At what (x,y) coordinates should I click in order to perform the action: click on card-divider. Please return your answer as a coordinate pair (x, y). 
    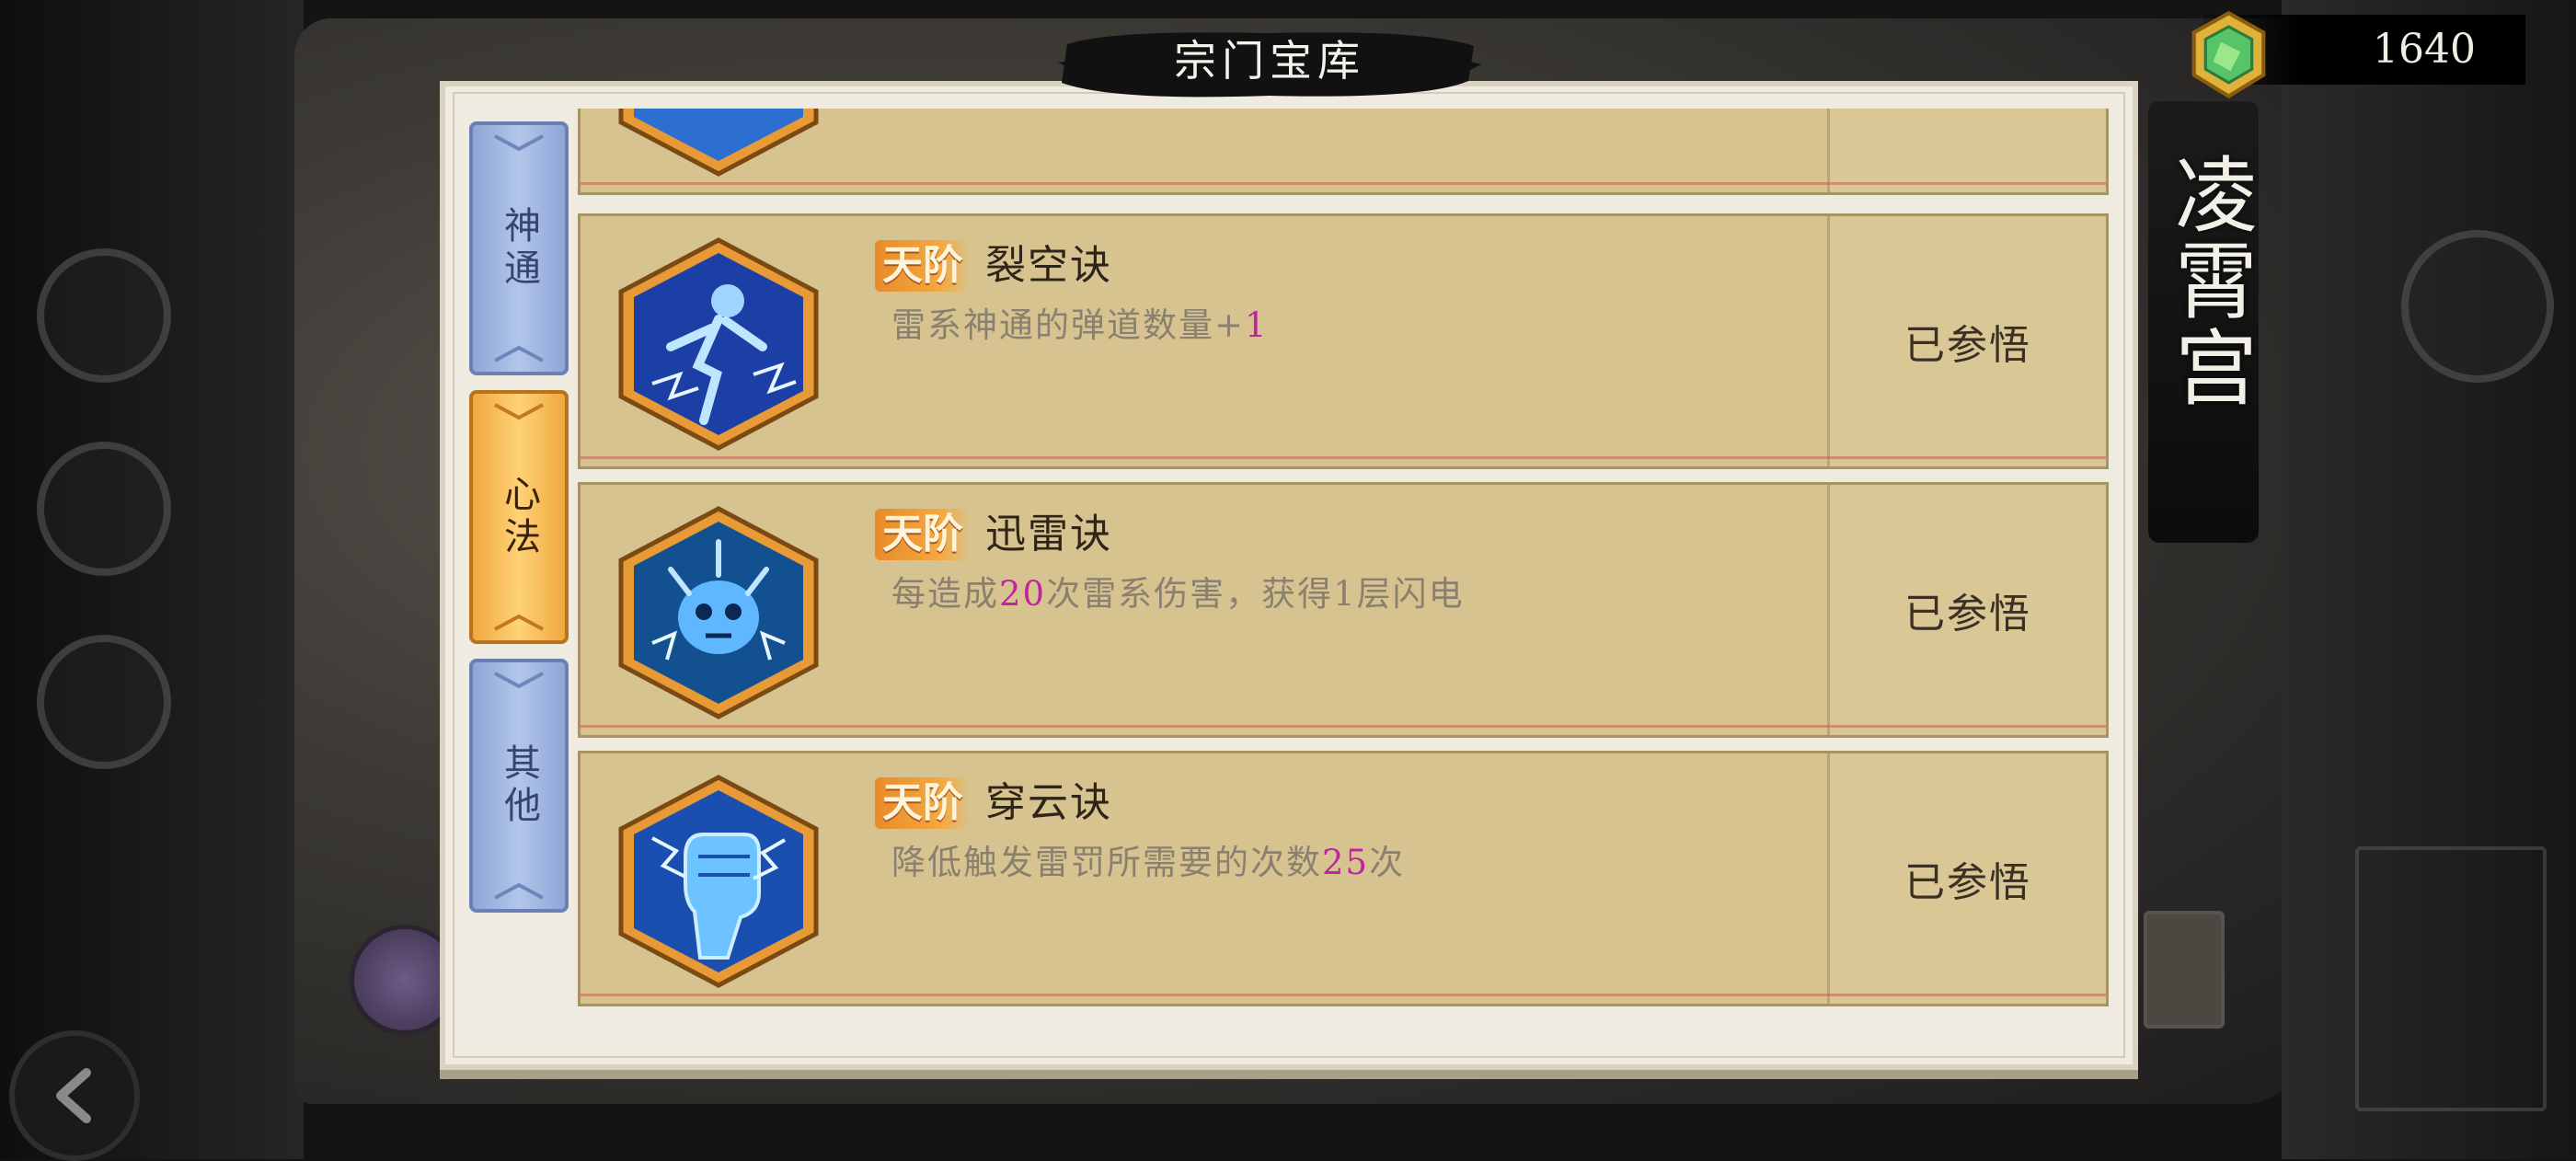
    Looking at the image, I should click on (1343, 184).